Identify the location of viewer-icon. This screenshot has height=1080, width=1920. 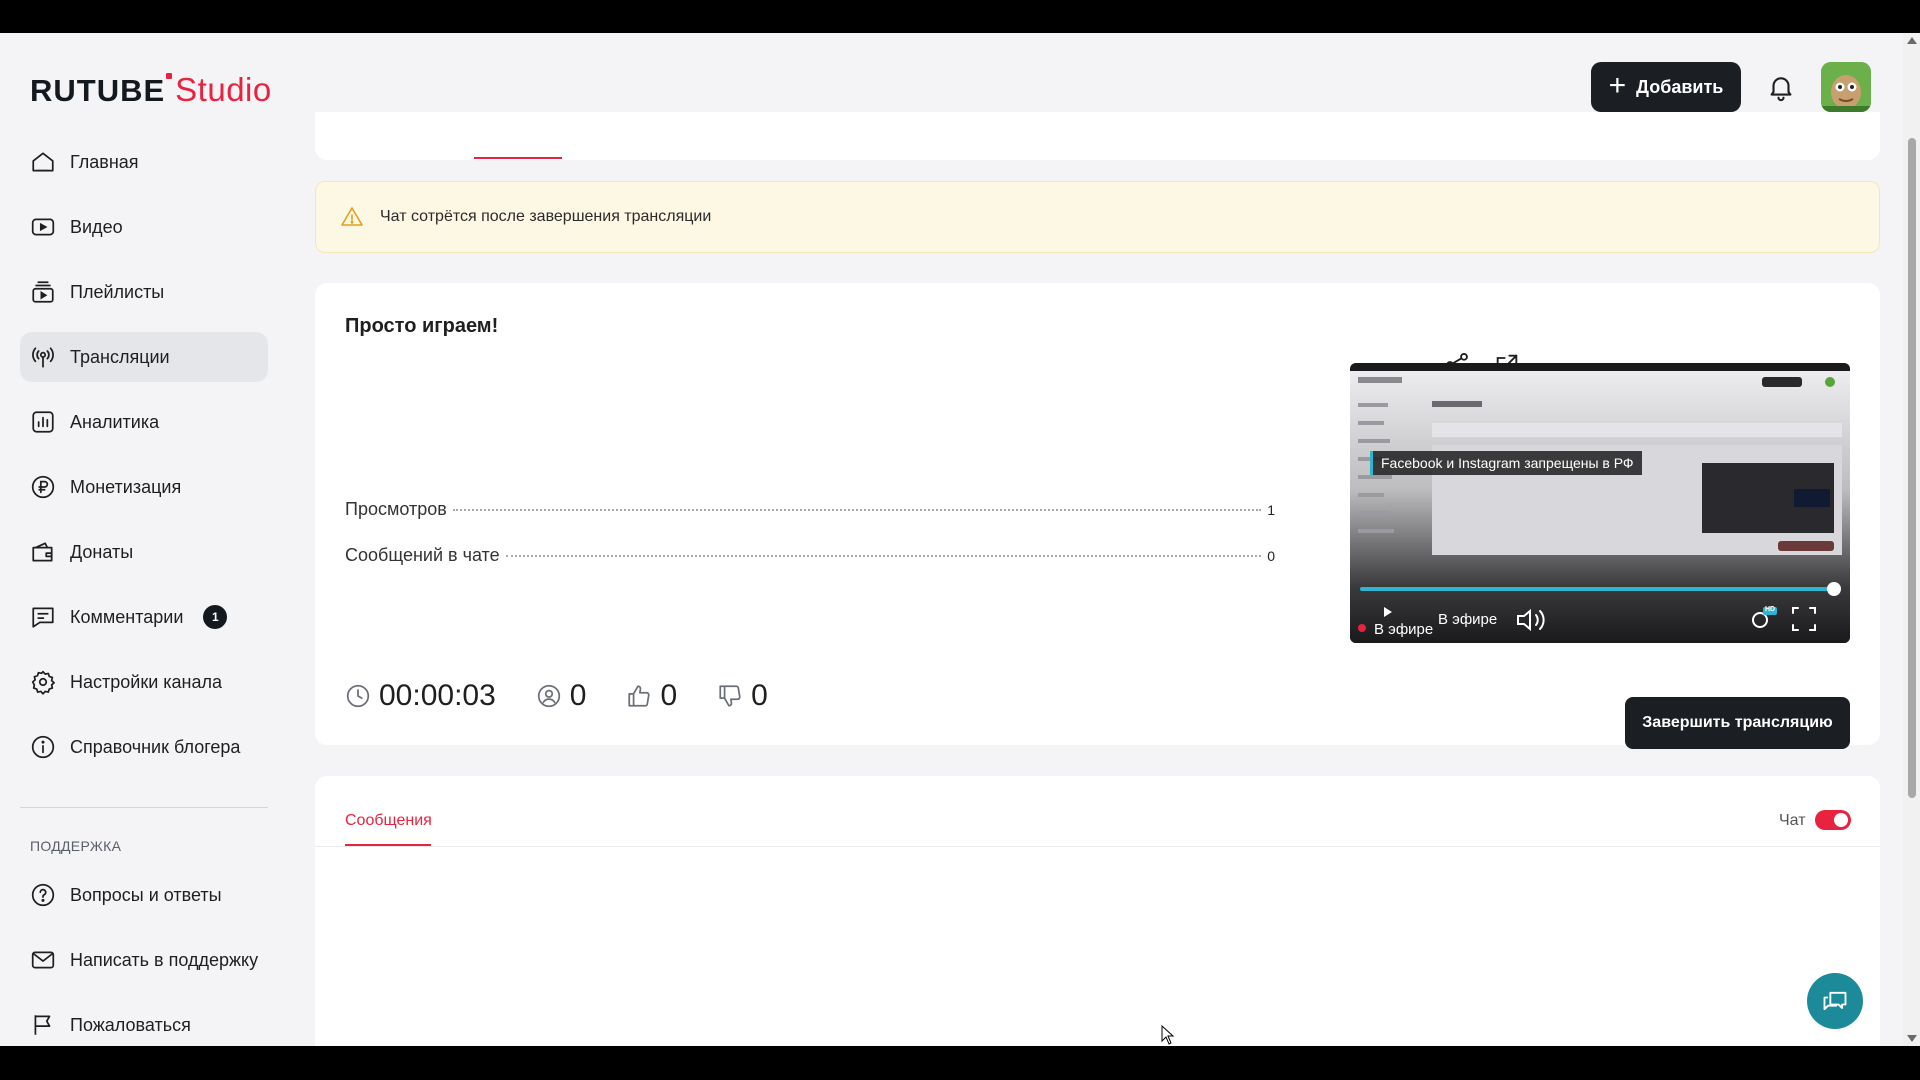
(548, 696).